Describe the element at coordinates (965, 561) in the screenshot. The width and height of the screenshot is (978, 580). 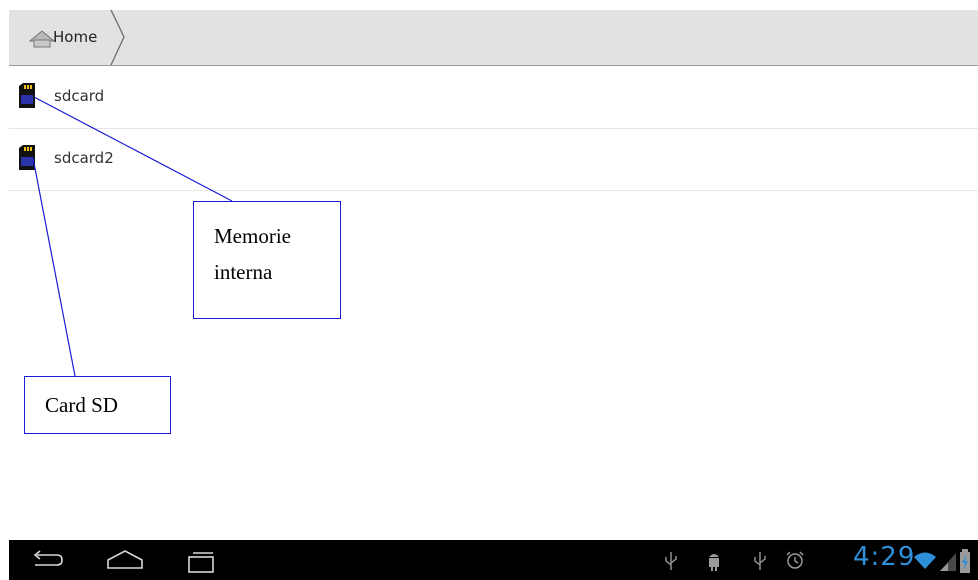
I see `battery-icon` at that location.